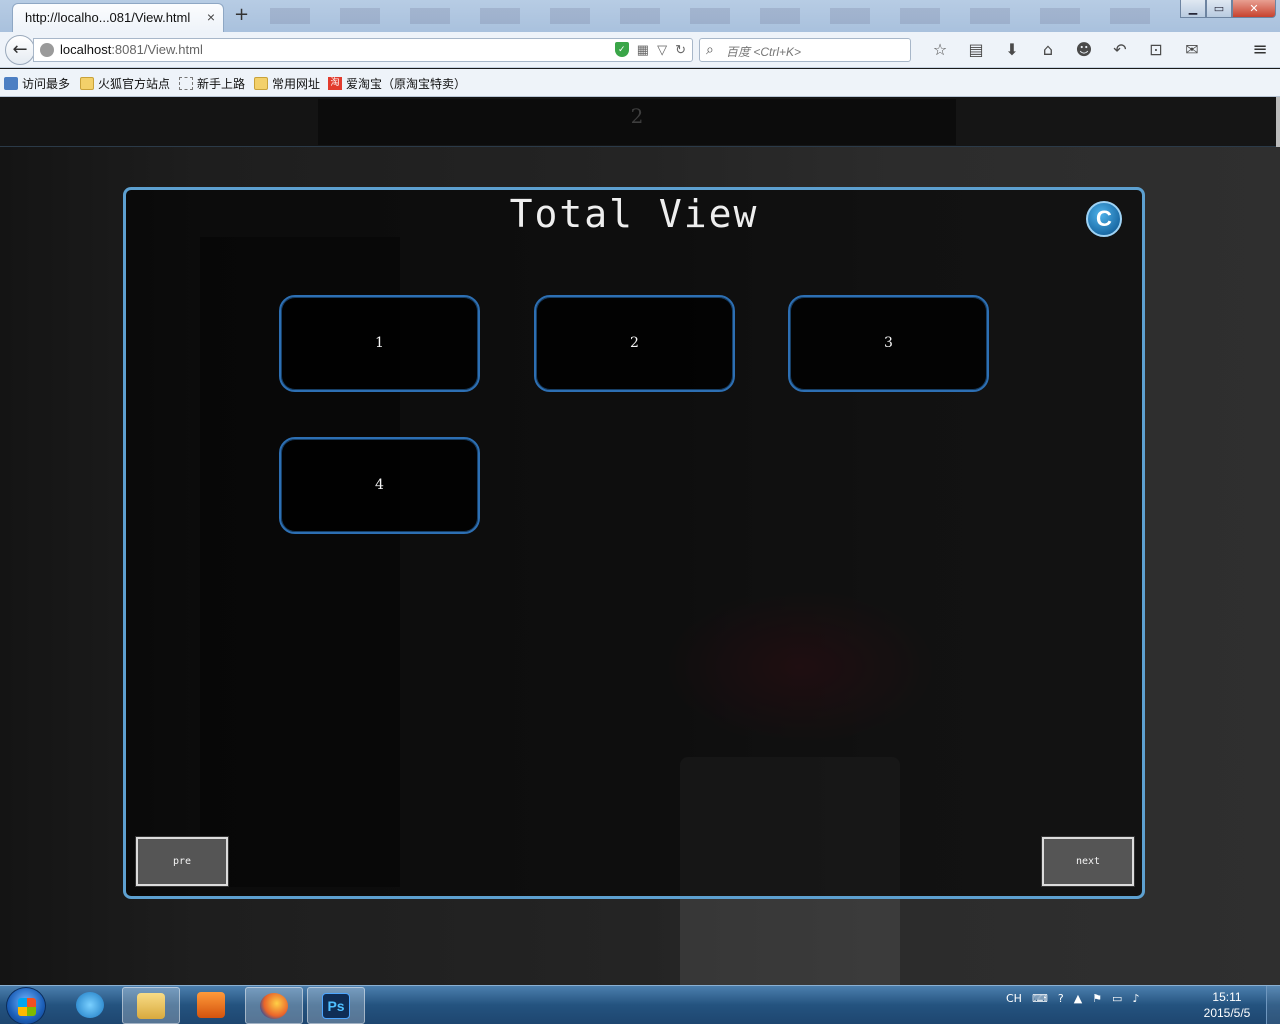  I want to click on keyboard-icon: ⌨, so click(1040, 998).